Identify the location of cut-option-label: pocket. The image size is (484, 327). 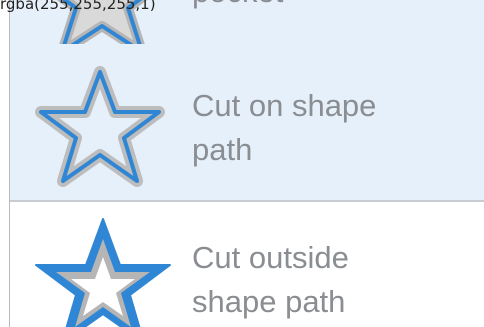
(237, 7).